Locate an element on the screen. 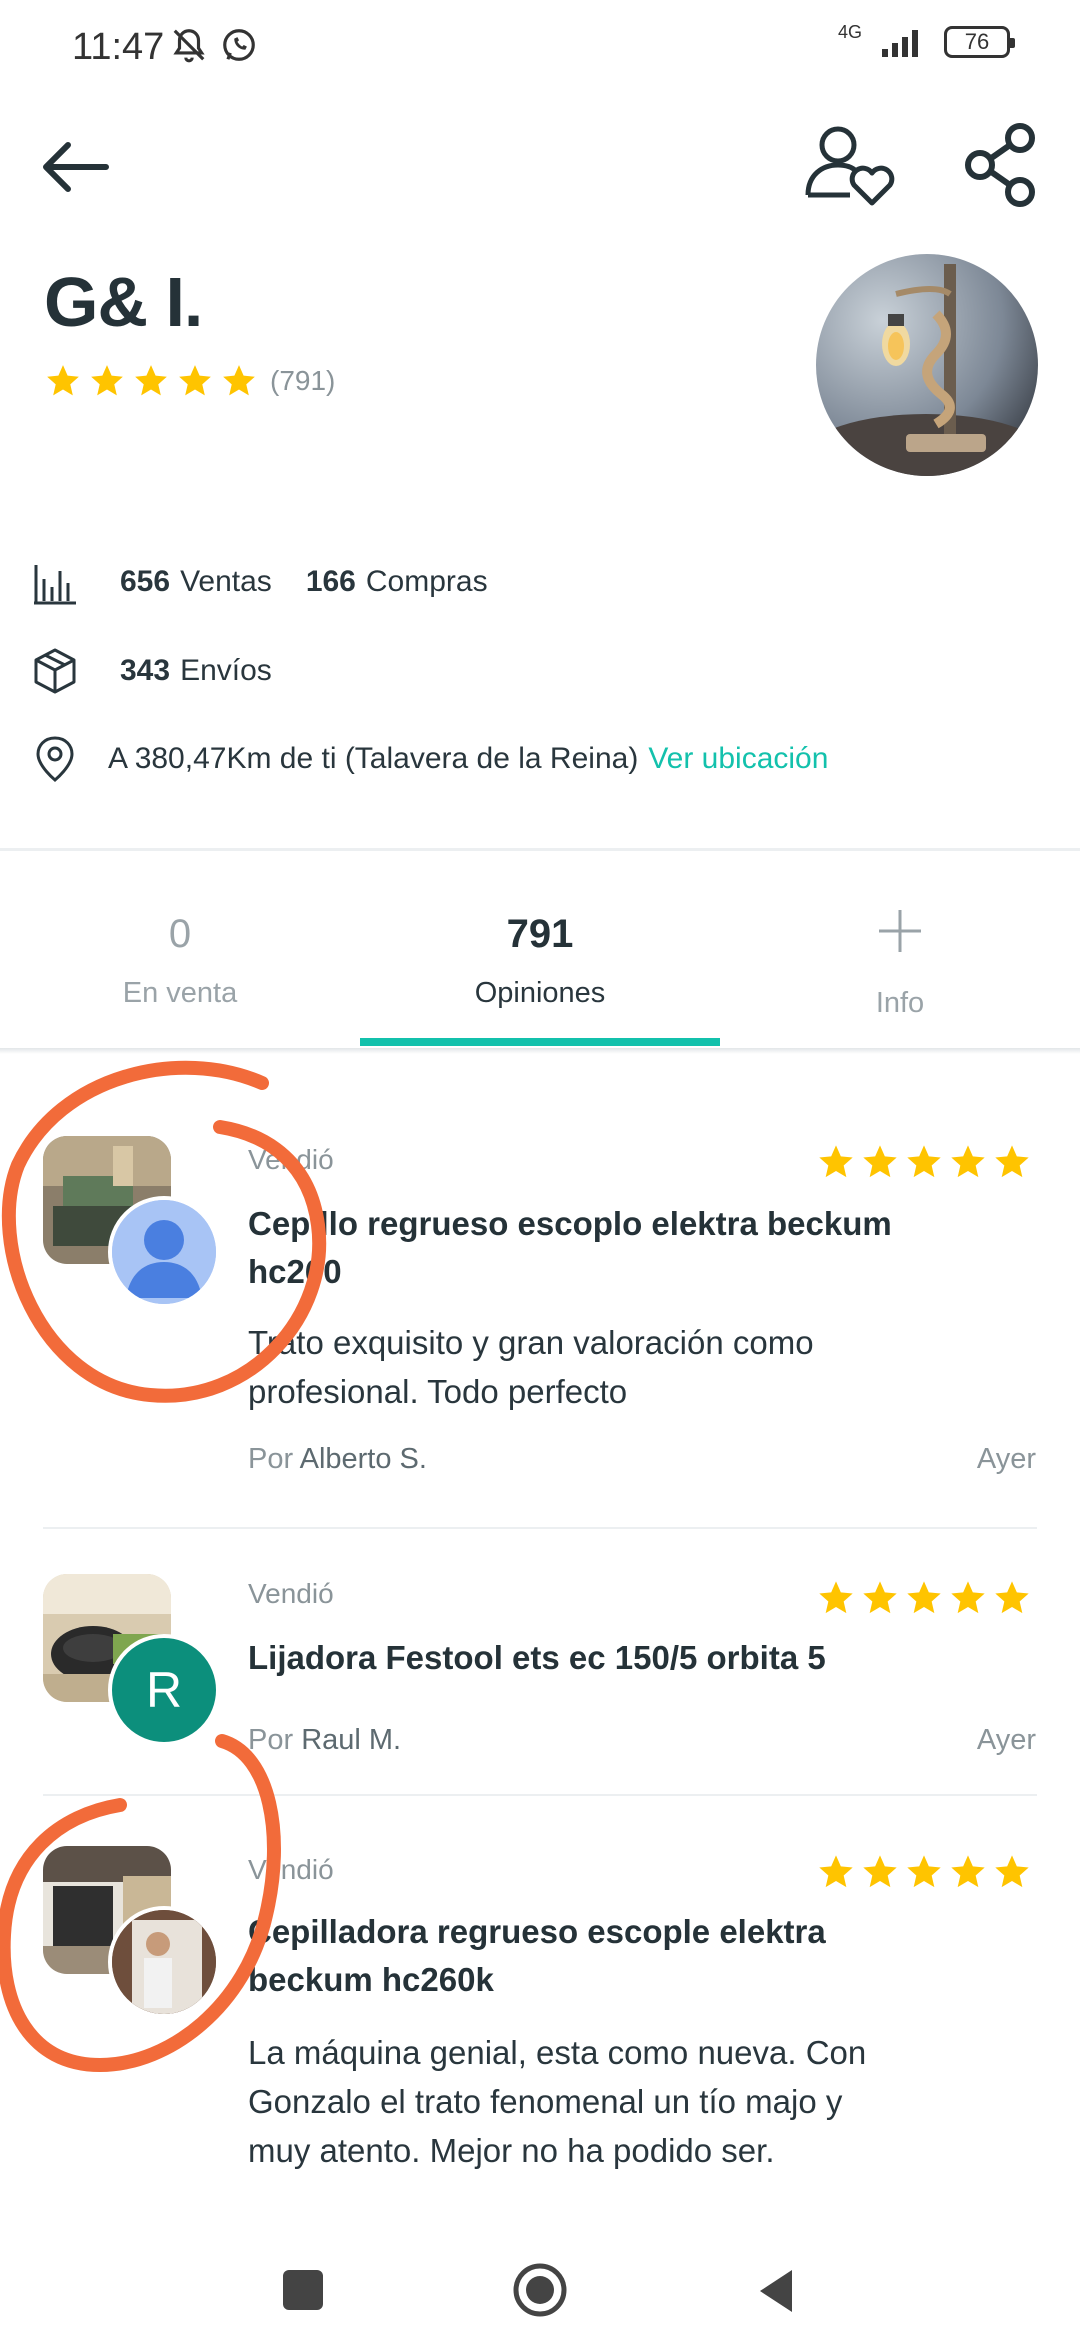 The image size is (1080, 2340). rating-stars is located at coordinates (151, 381).